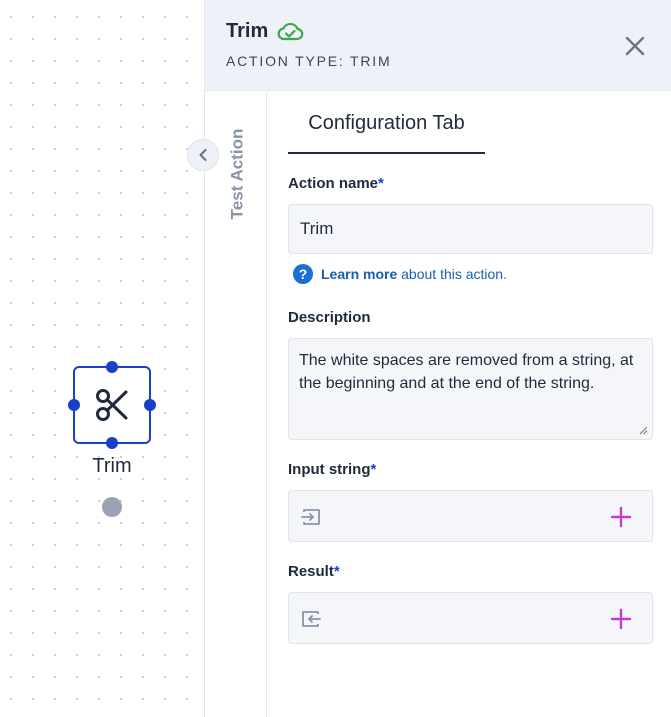 The height and width of the screenshot is (717, 671). What do you see at coordinates (621, 619) in the screenshot?
I see `add-result-plus-icon` at bounding box center [621, 619].